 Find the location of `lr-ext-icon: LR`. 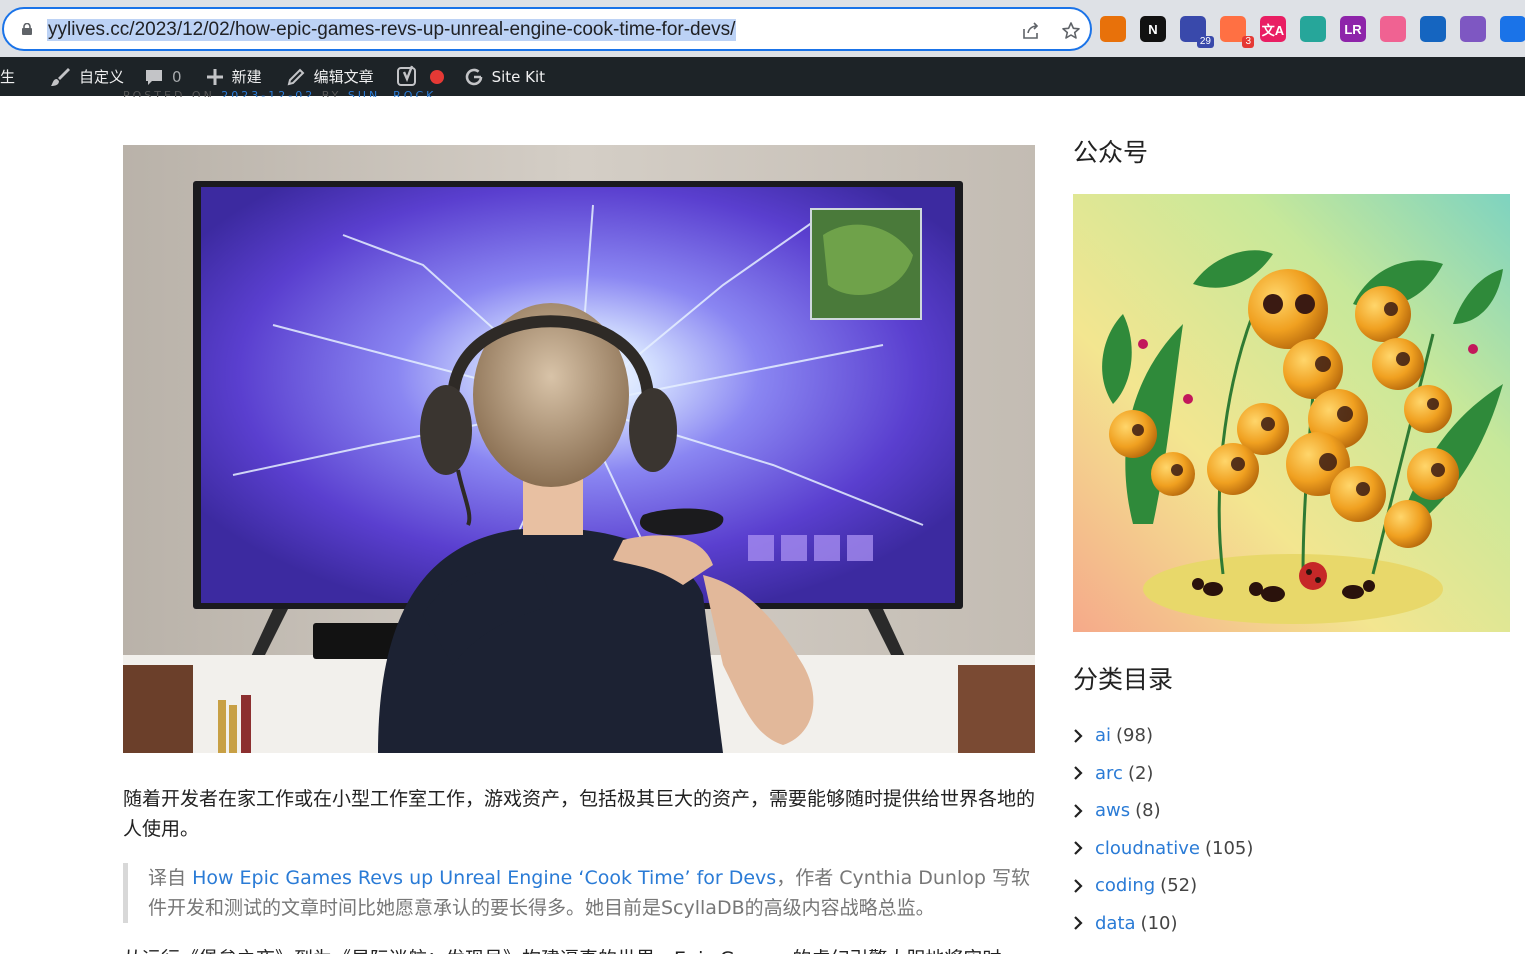

lr-ext-icon: LR is located at coordinates (1353, 29).